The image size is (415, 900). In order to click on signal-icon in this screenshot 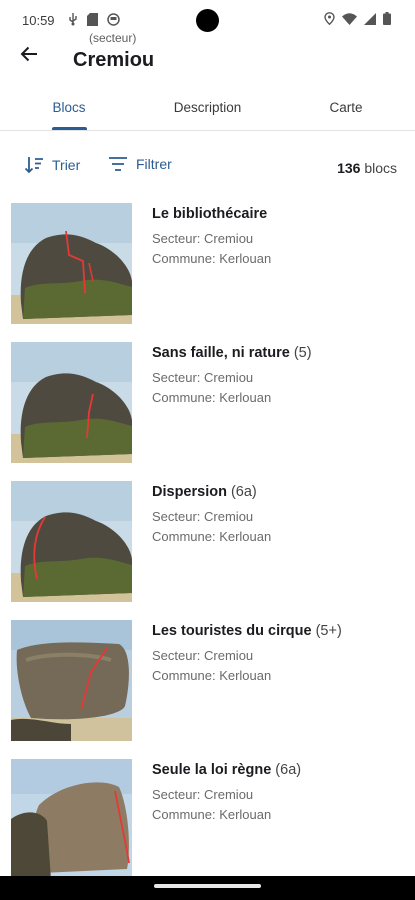, I will do `click(370, 18)`.